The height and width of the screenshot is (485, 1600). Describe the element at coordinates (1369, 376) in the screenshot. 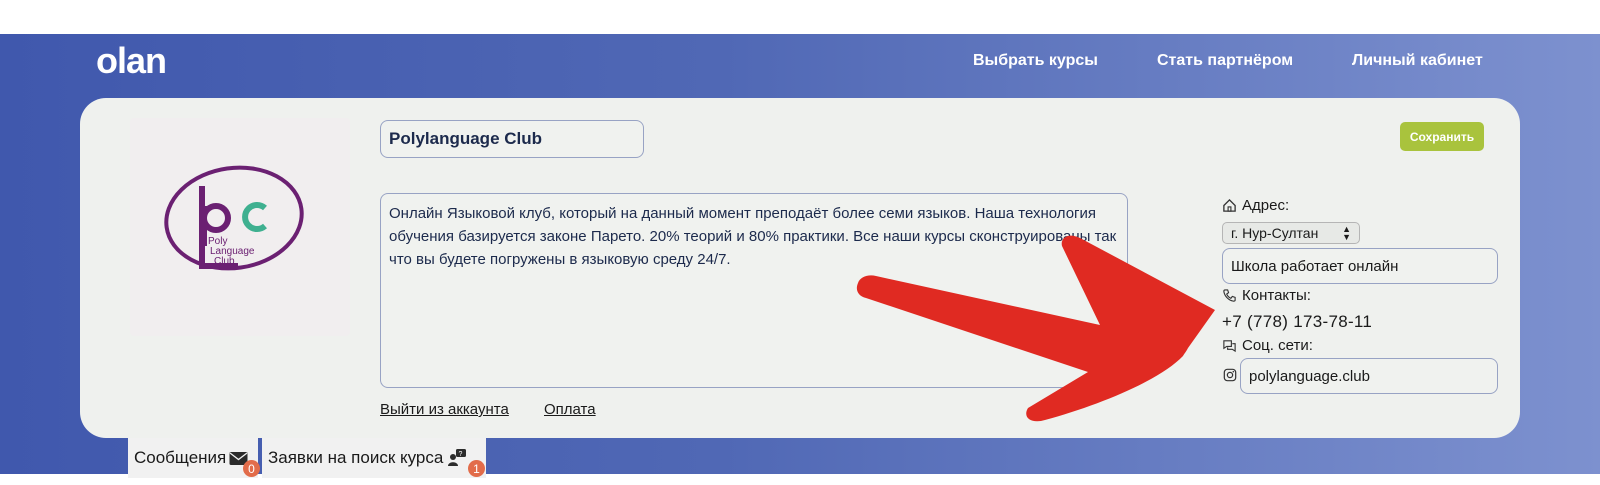

I see `instagram-input: polylanguage.club` at that location.